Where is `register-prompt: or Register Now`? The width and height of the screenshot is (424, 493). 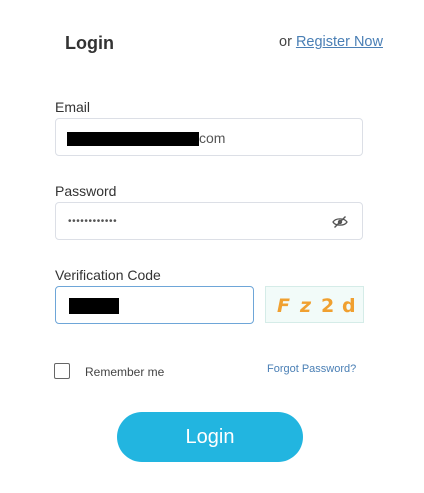 register-prompt: or Register Now is located at coordinates (331, 42).